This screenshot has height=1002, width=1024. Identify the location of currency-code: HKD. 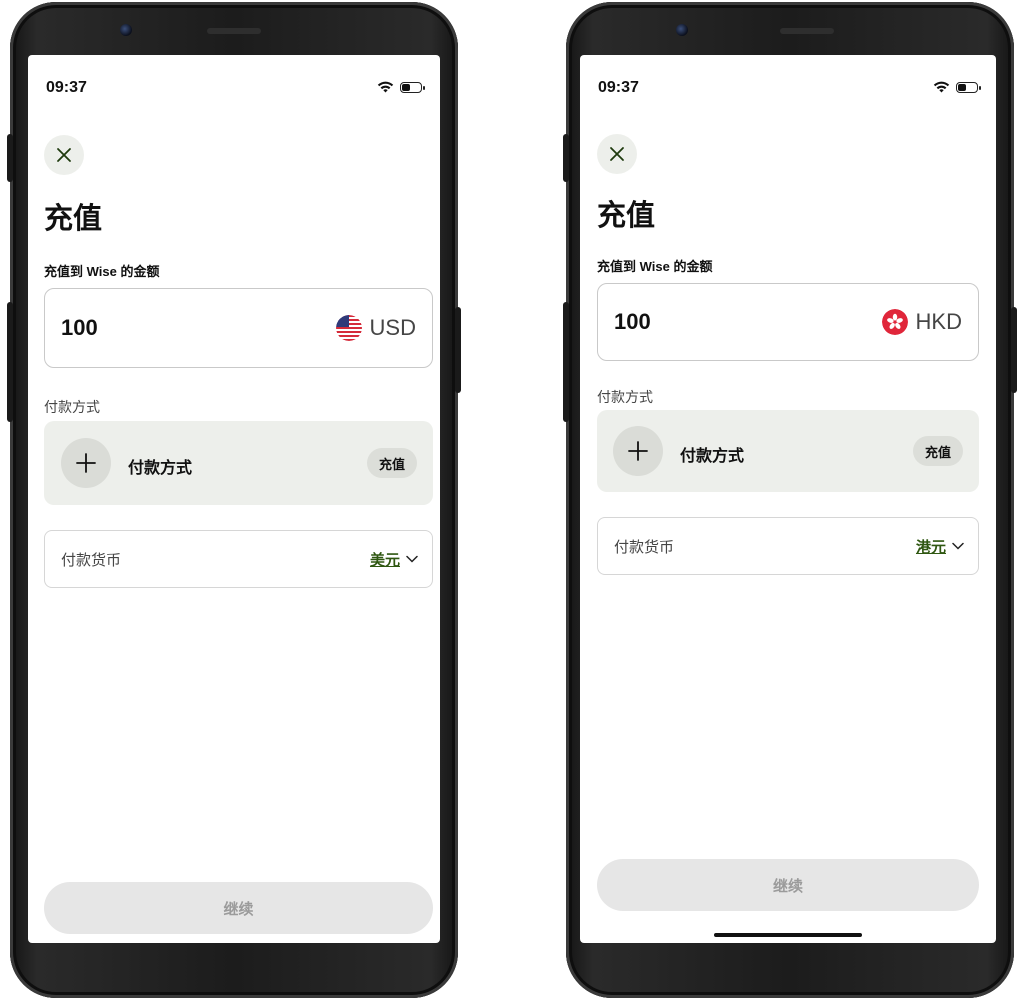
(938, 321).